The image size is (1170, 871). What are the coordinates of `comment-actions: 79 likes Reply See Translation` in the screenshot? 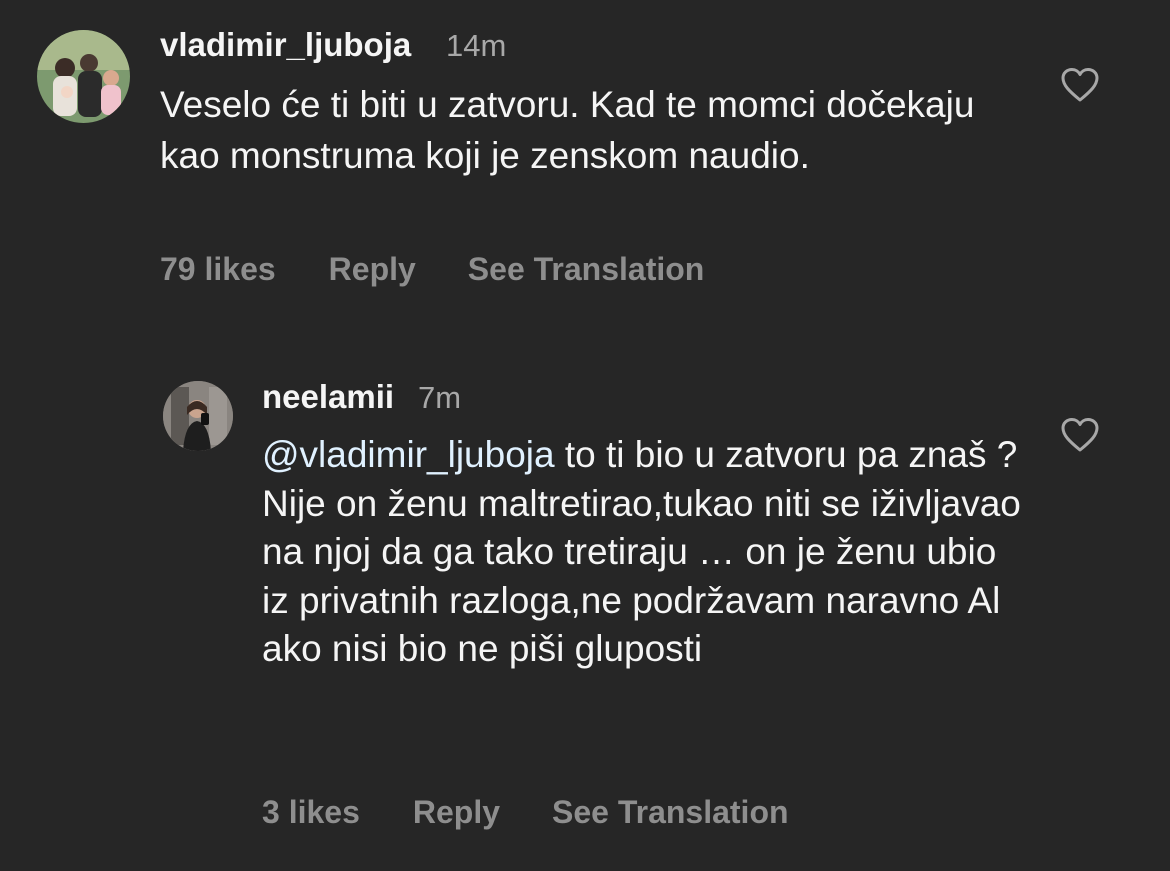 It's located at (432, 269).